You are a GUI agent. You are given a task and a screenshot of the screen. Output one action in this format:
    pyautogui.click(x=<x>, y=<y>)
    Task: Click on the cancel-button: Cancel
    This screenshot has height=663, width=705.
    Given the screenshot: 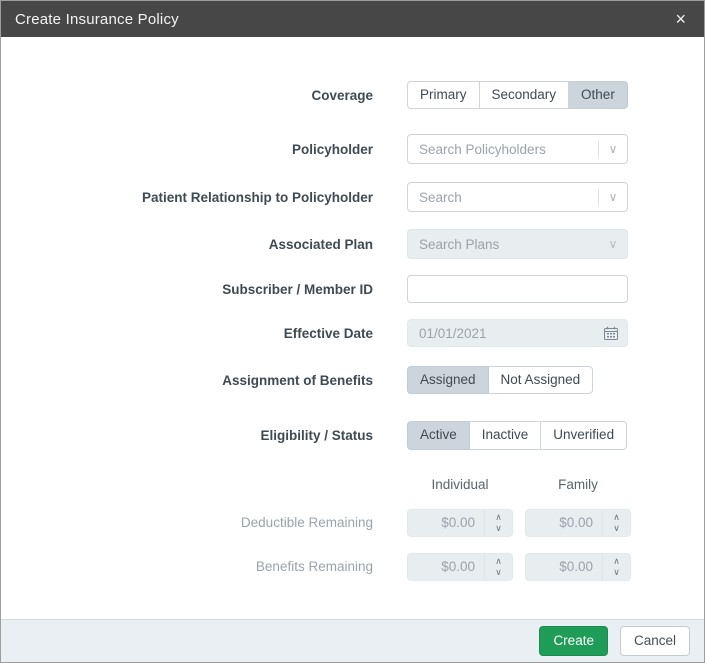 What is the action you would take?
    pyautogui.click(x=654, y=641)
    